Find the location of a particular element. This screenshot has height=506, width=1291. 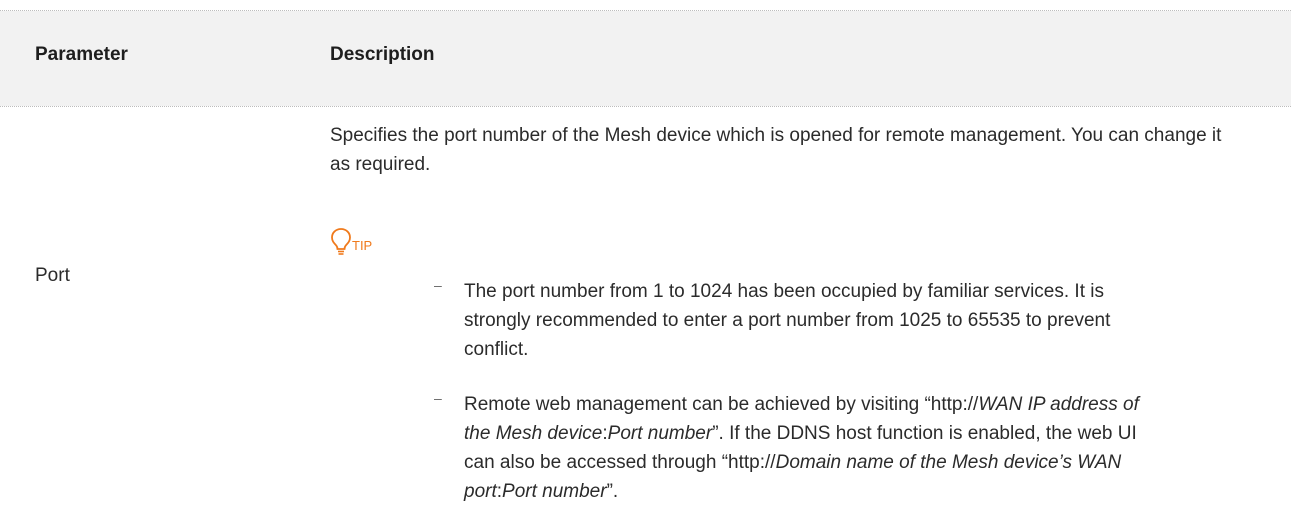

tip-label: TIP is located at coordinates (362, 245).